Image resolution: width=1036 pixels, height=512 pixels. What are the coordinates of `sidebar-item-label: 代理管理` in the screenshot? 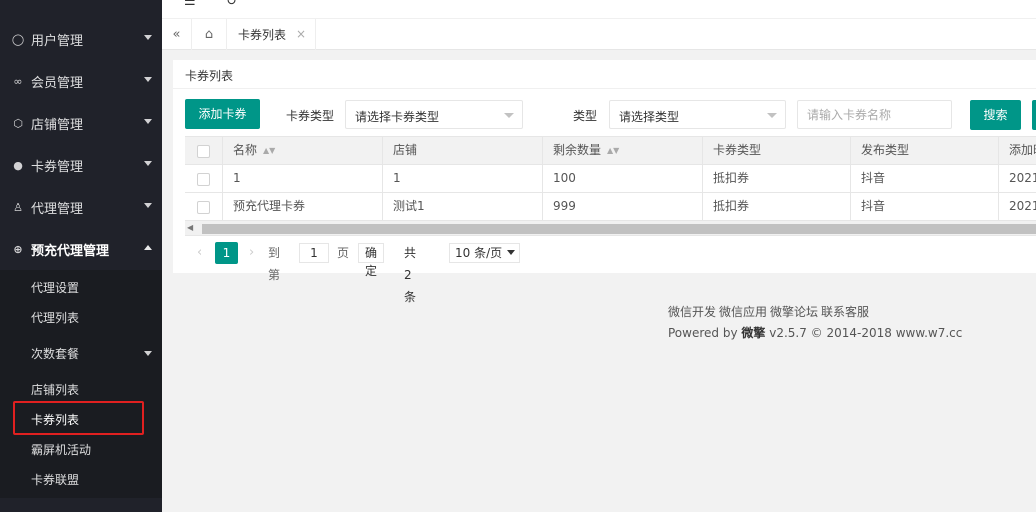 It's located at (57, 209).